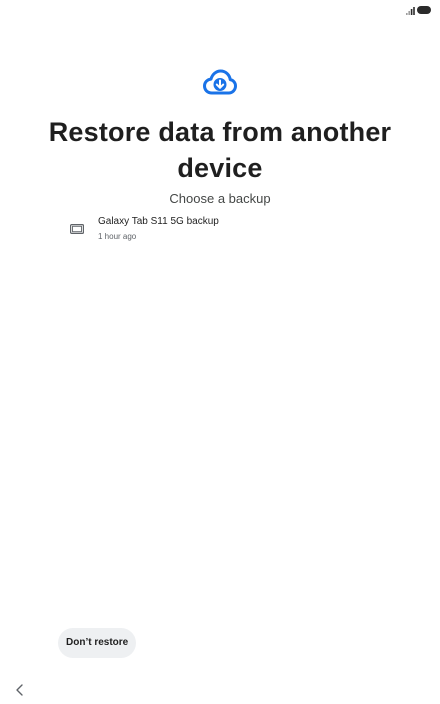 This screenshot has height=704, width=440. Describe the element at coordinates (117, 236) in the screenshot. I see `backup-time: 1 hour ago` at that location.